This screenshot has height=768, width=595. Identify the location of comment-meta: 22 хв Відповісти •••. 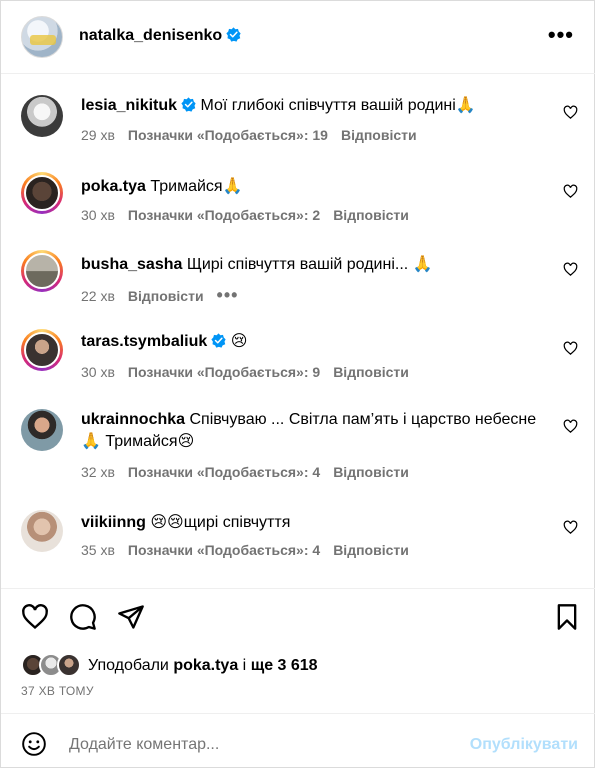
(166, 295).